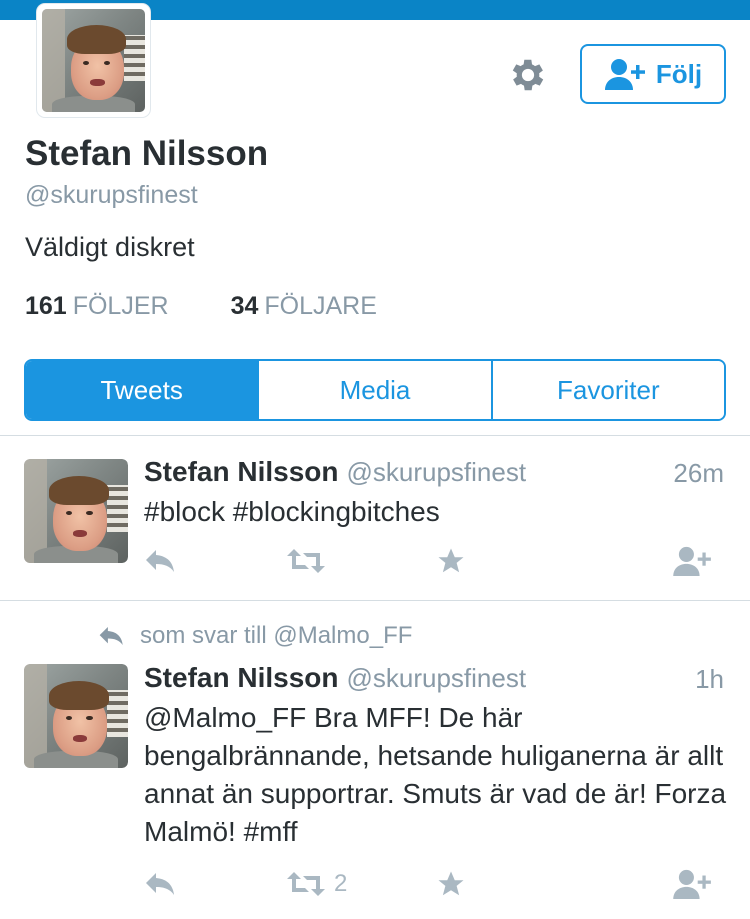  I want to click on retweet-button: 2, so click(316, 884).